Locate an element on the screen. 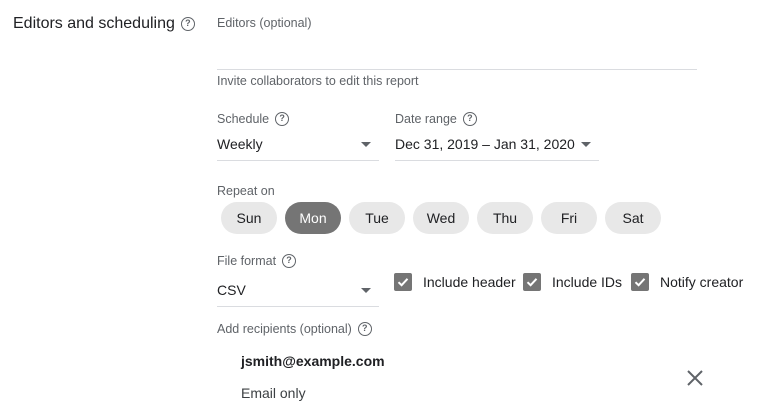 This screenshot has height=416, width=759. include-ids-checkbox: Include IDs is located at coordinates (572, 282).